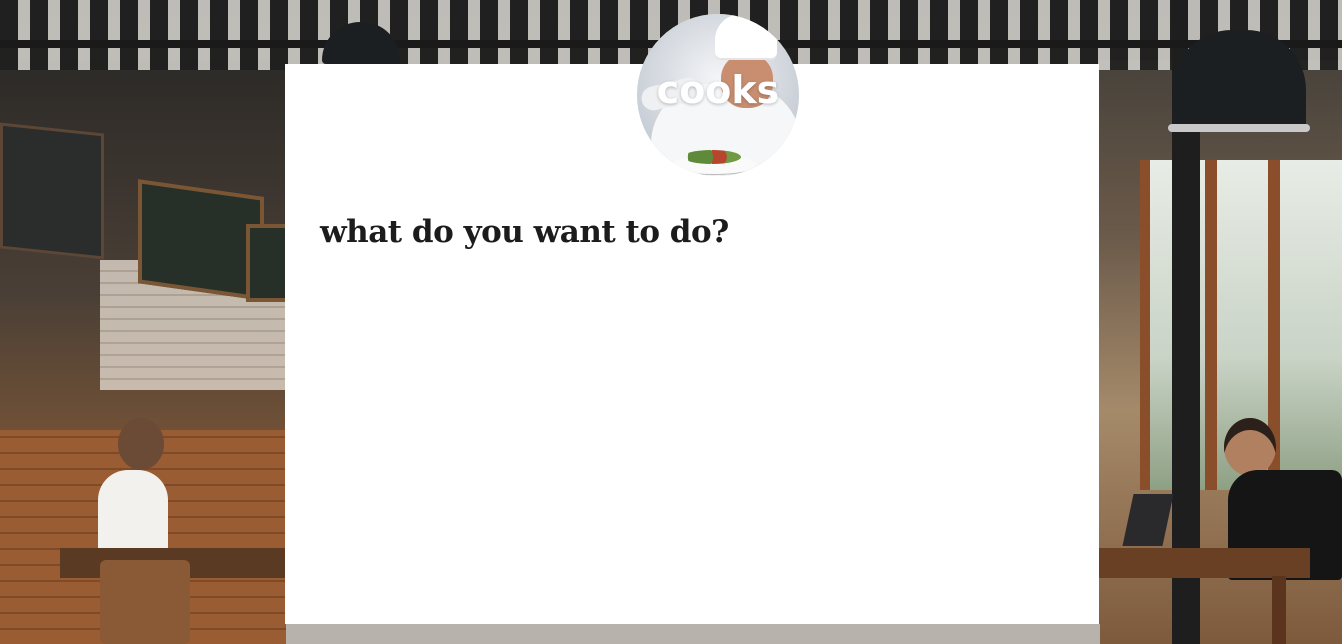  Describe the element at coordinates (52, 191) in the screenshot. I see `background-chalkboard` at that location.